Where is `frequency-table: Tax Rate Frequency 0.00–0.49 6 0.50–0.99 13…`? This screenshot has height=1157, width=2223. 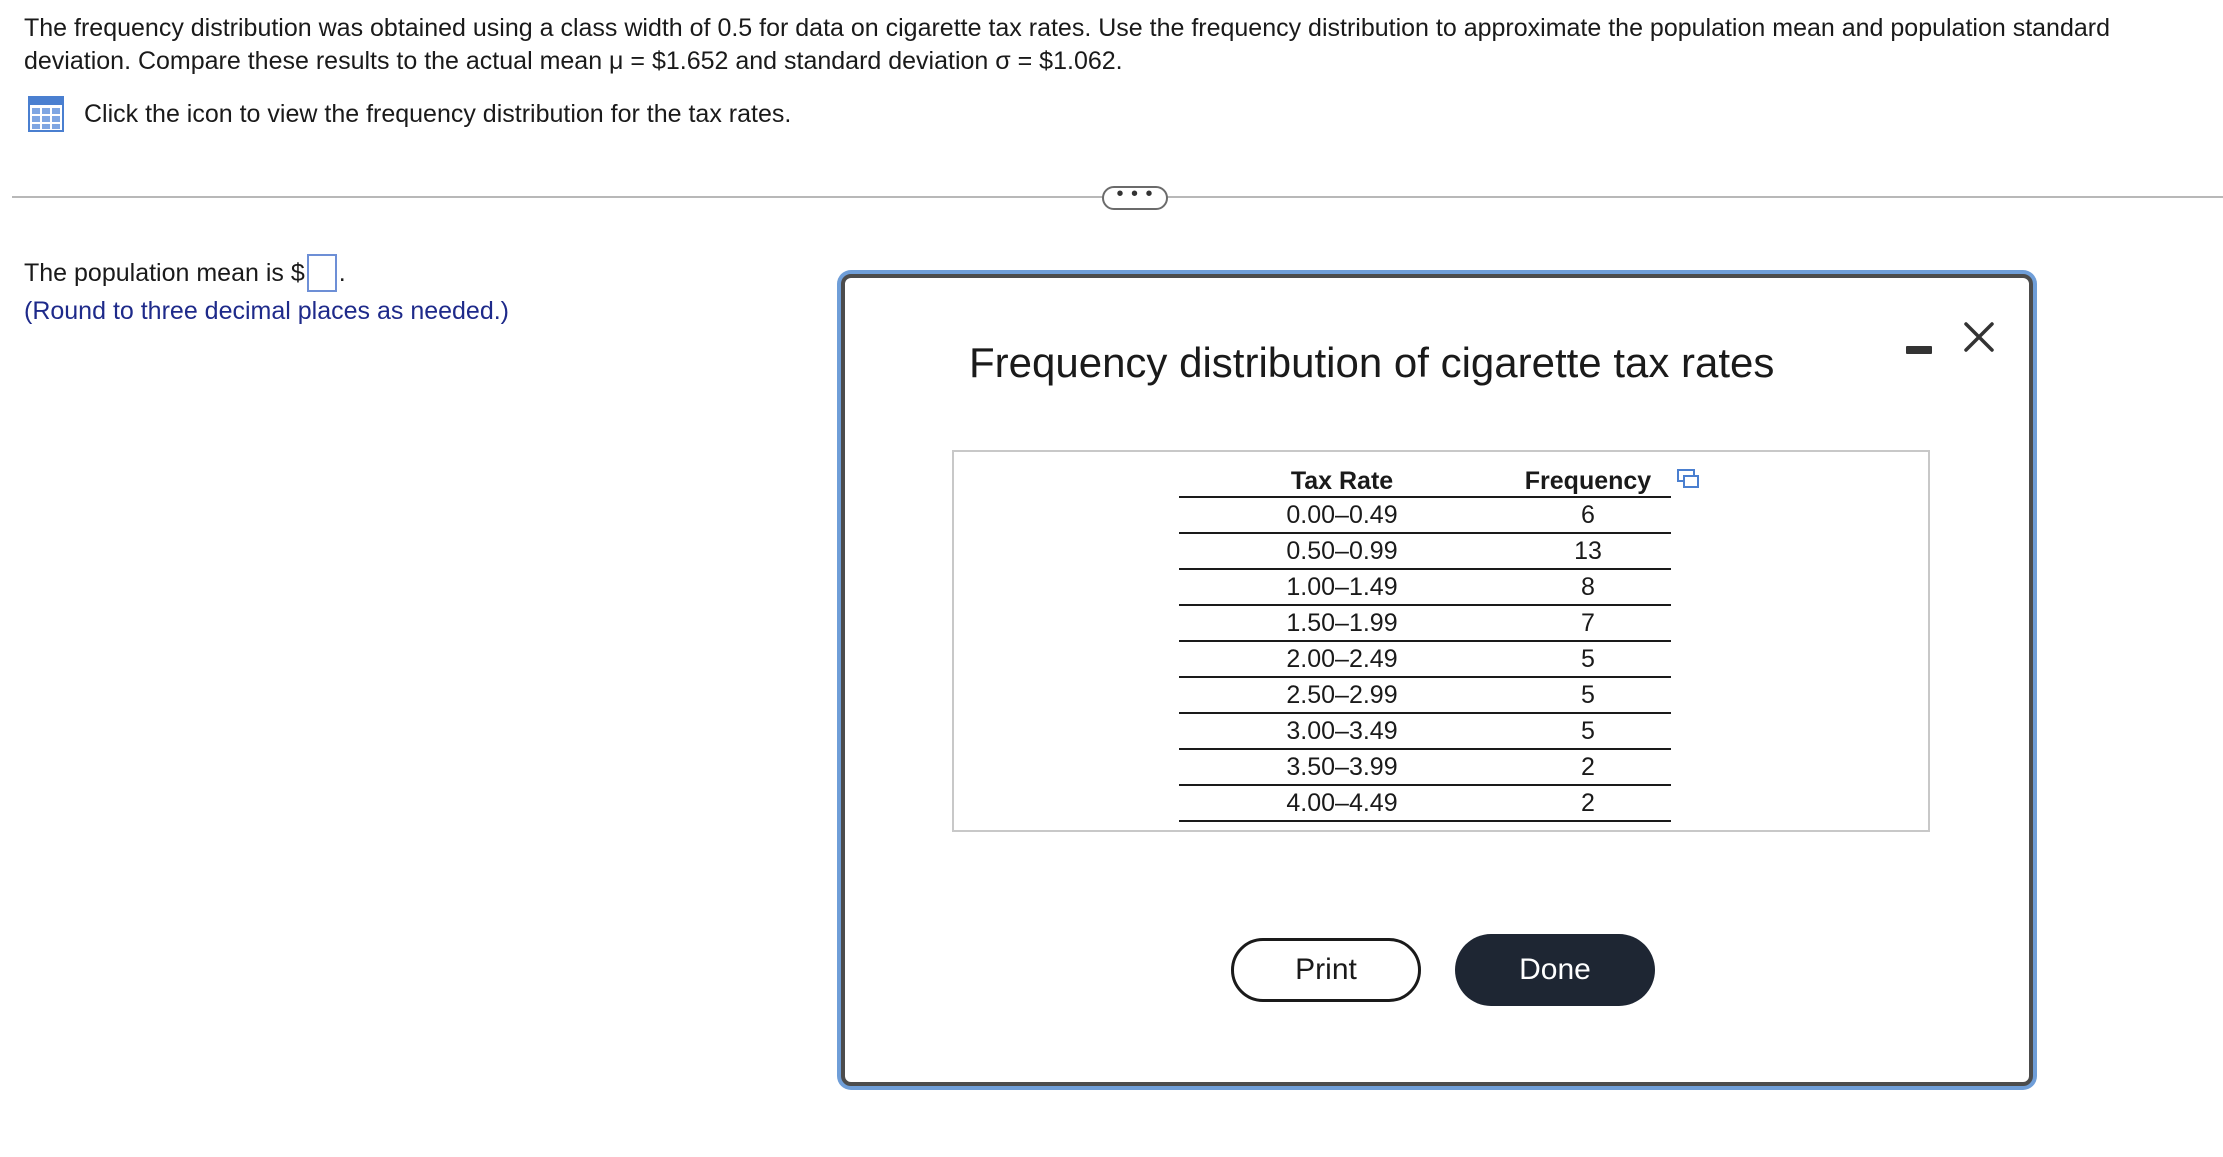 frequency-table: Tax Rate Frequency 0.00–0.49 6 0.50–0.99 13… is located at coordinates (1425, 641).